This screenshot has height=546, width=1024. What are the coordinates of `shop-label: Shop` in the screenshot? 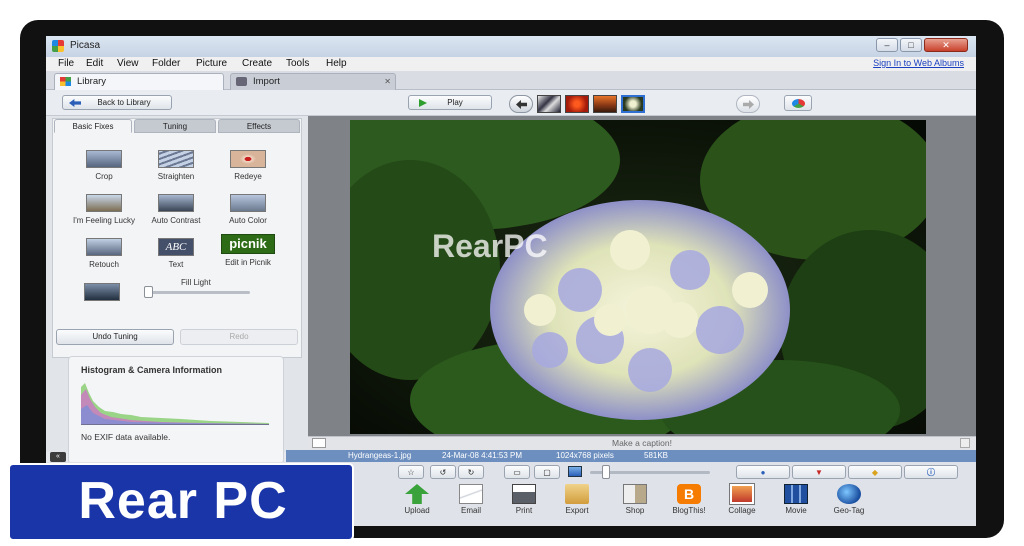 It's located at (635, 510).